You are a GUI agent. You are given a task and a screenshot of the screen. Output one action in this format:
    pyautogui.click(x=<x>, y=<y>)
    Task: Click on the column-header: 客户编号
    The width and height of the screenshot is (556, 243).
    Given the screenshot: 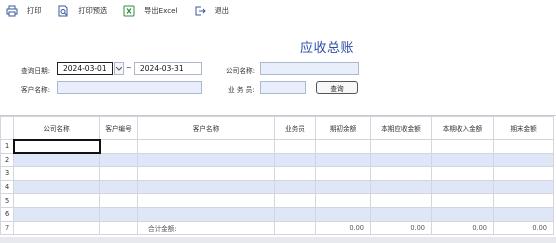 What is the action you would take?
    pyautogui.click(x=118, y=128)
    